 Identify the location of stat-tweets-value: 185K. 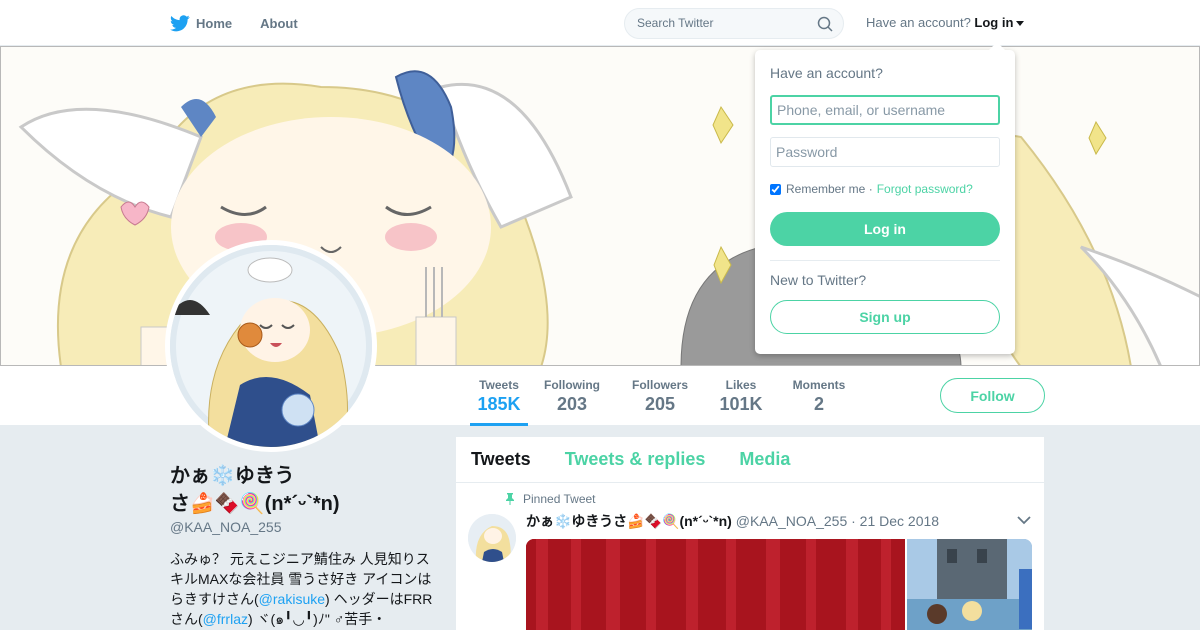
(499, 404).